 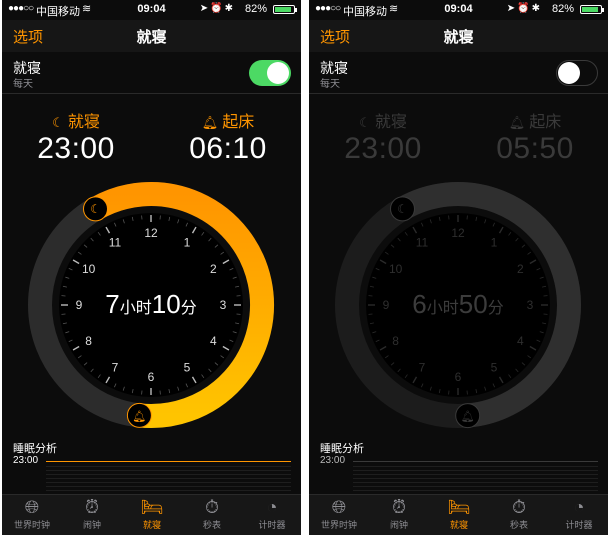 I want to click on clock-number: 2, so click(x=213, y=269).